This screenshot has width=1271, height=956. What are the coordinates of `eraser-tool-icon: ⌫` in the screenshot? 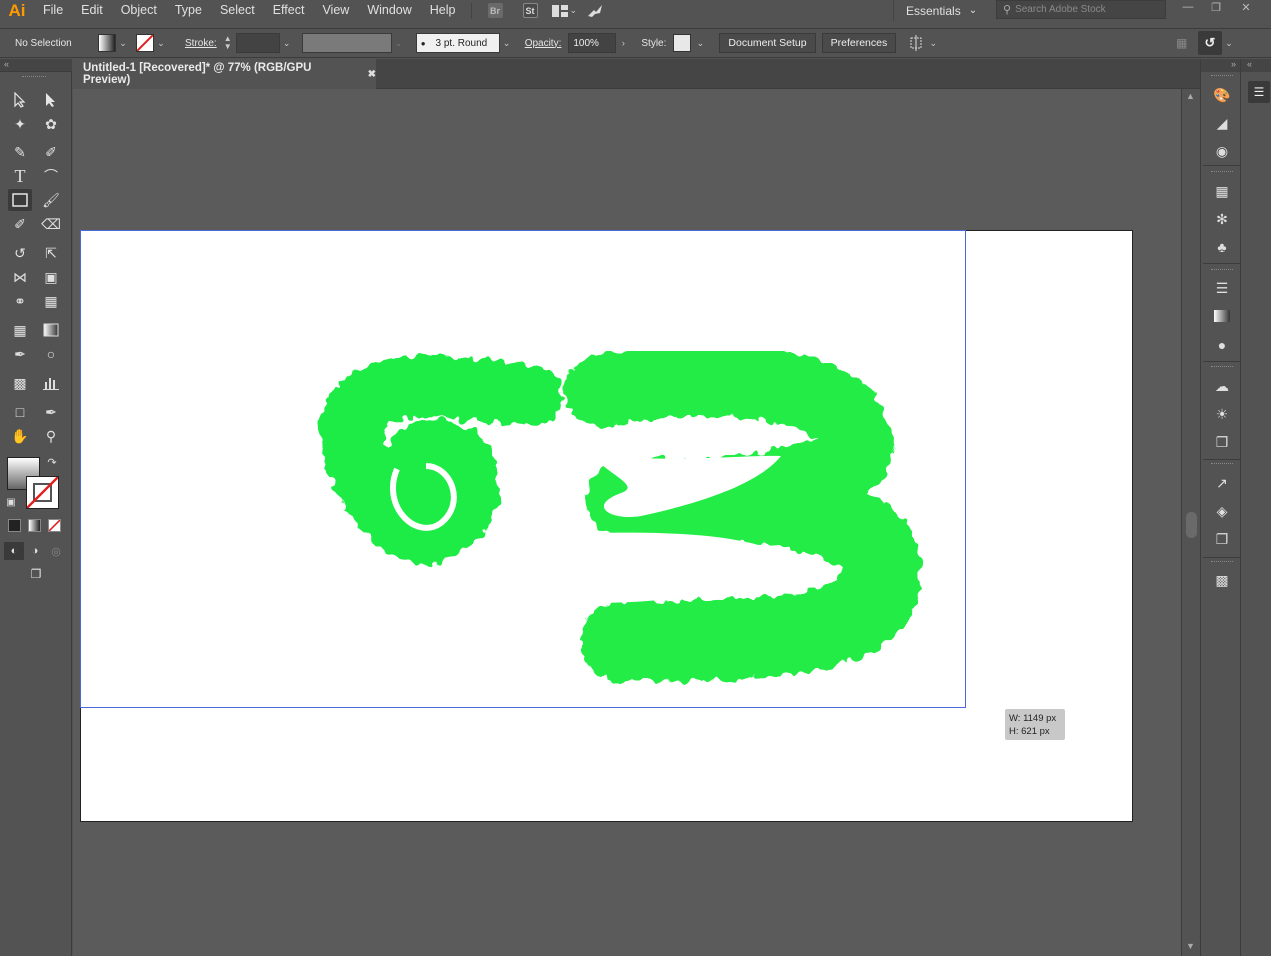 It's located at (51, 224).